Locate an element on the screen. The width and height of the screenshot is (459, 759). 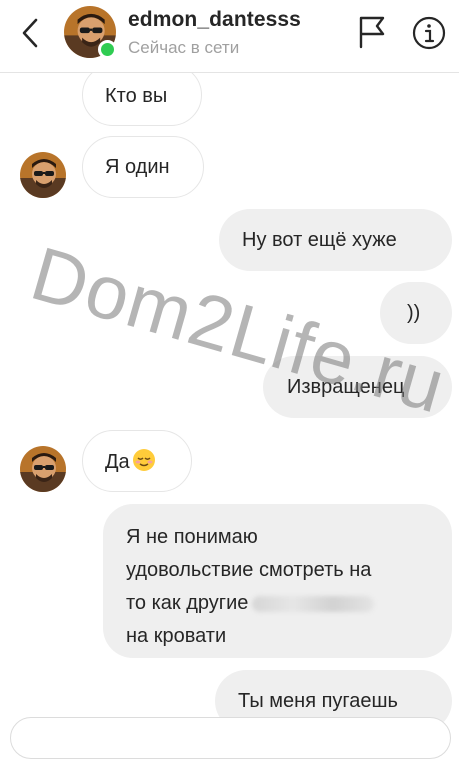
message-text: Извращенец is located at coordinates (346, 387).